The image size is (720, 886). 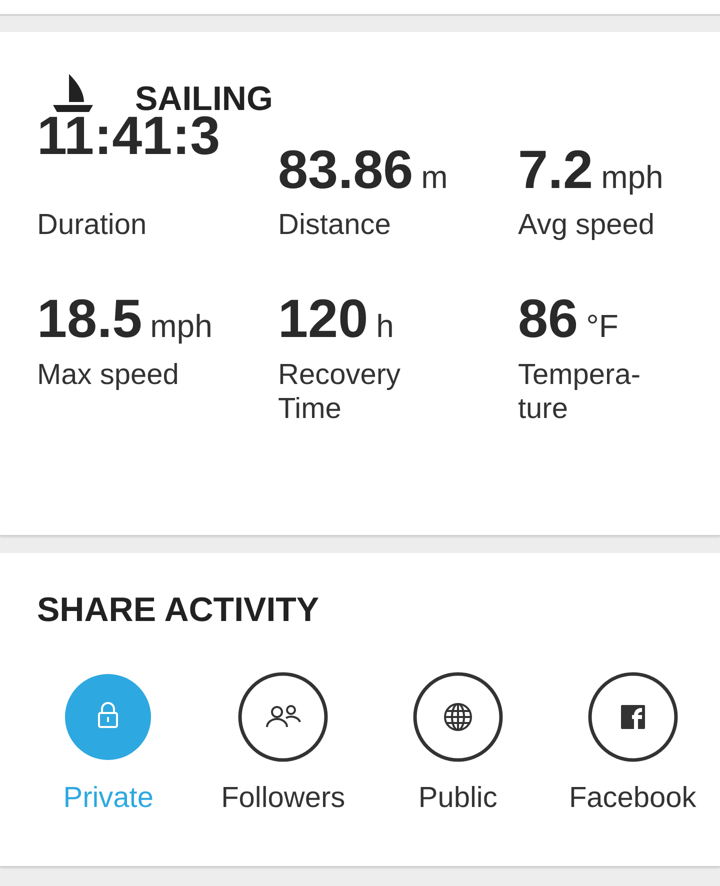 I want to click on metric-label: Max speed, so click(x=108, y=375).